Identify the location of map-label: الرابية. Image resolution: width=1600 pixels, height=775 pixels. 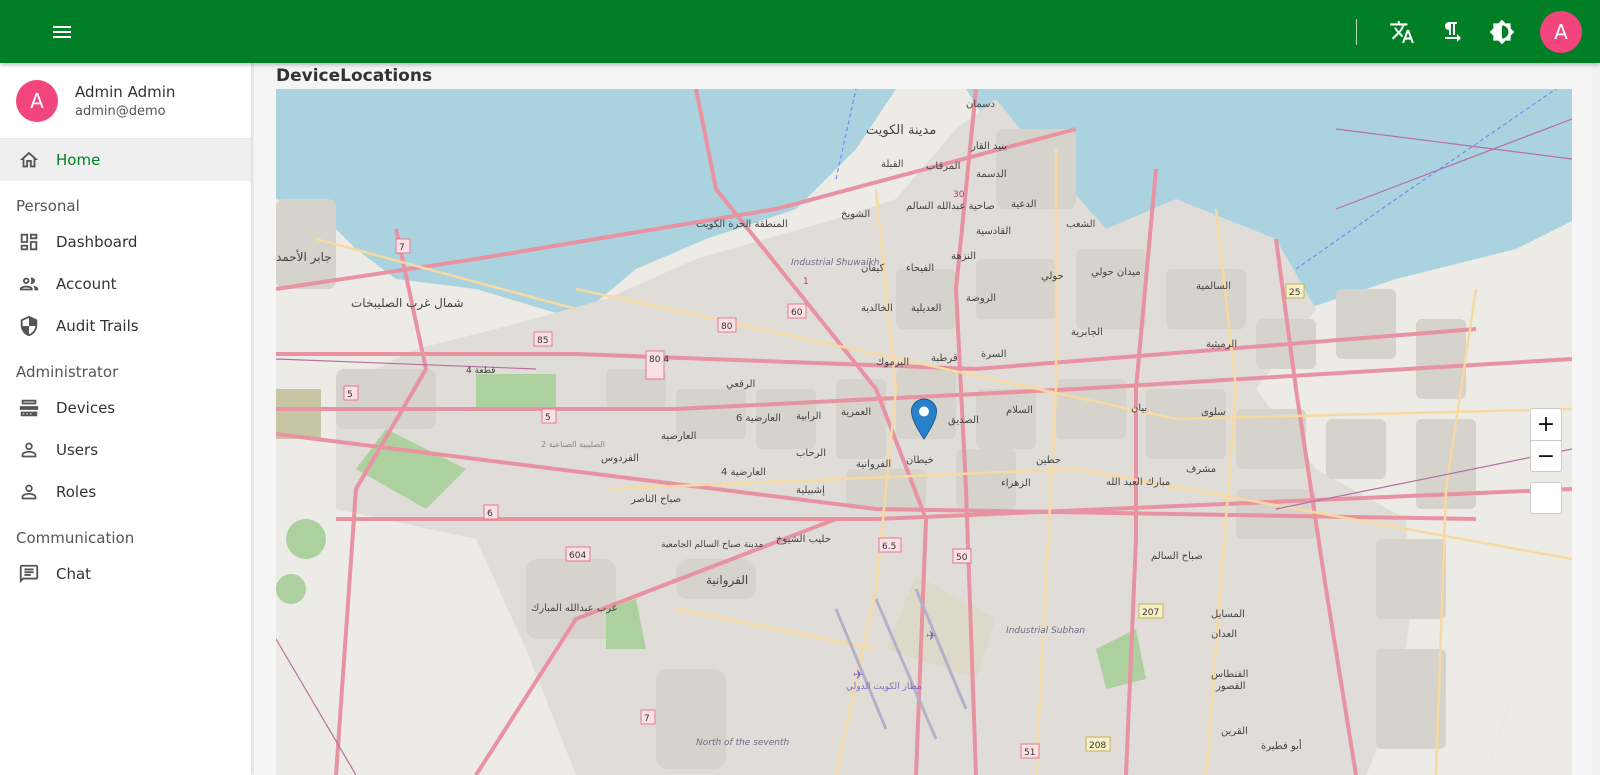
(808, 416).